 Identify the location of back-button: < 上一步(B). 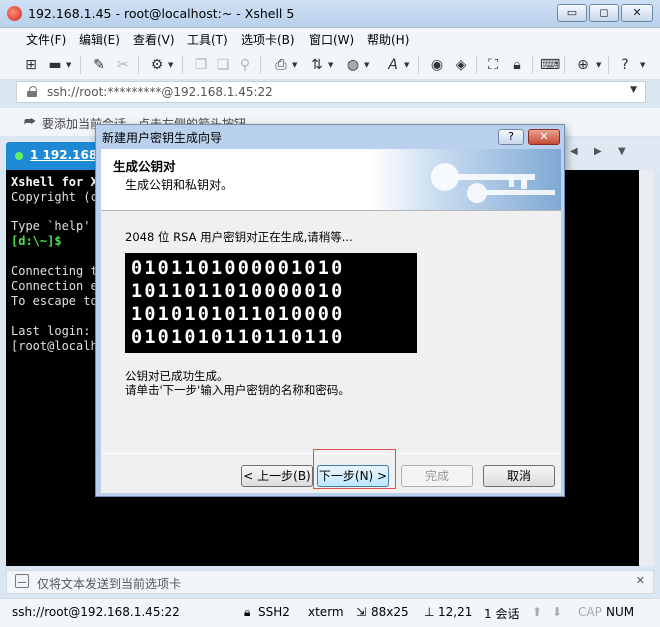
(277, 476).